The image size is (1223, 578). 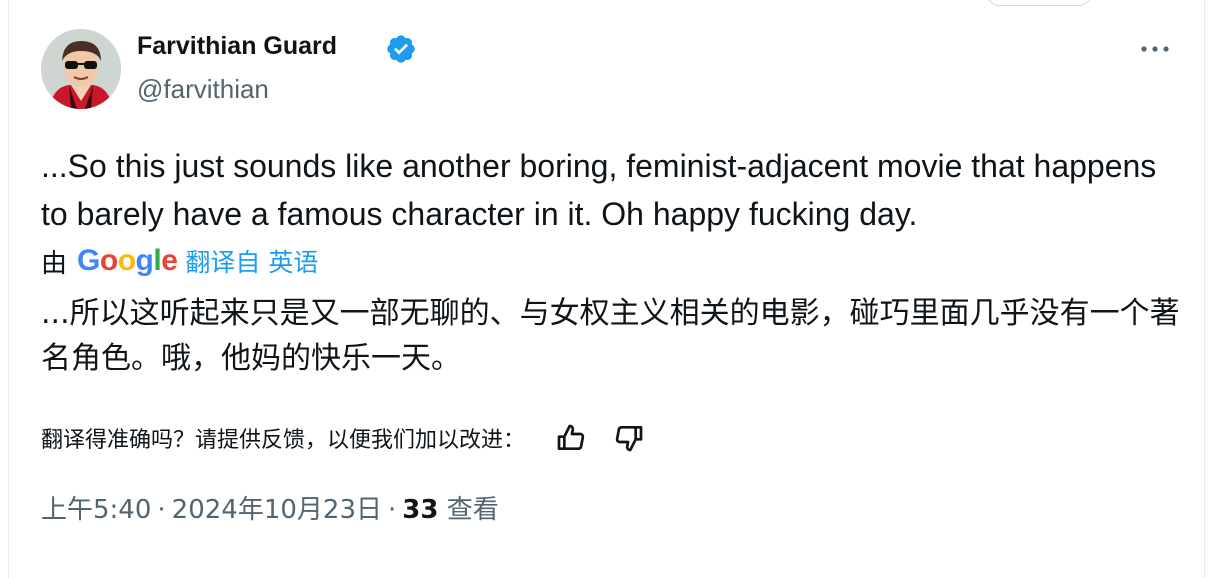 What do you see at coordinates (127, 260) in the screenshot?
I see `google-logo: Google` at bounding box center [127, 260].